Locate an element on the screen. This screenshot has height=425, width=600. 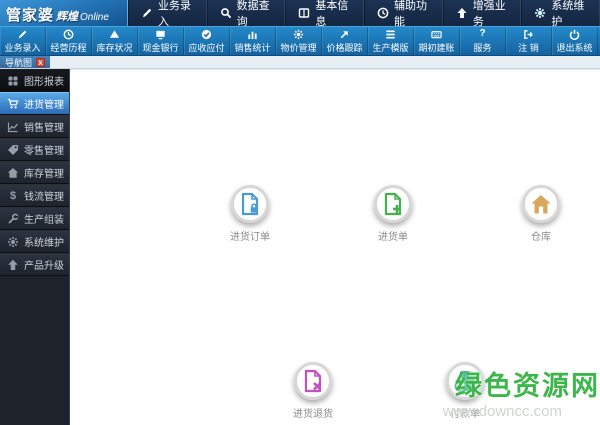
toolbar-business-history: 经营历程 is located at coordinates (69, 41).